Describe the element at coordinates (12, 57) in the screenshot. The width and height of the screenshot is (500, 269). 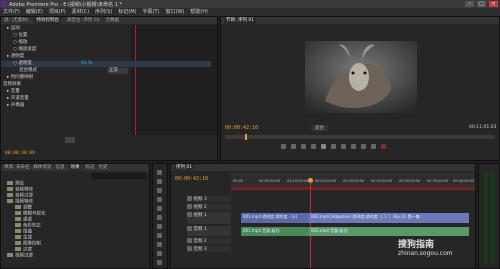
I see `effect-row: ▸ 透明度` at that location.